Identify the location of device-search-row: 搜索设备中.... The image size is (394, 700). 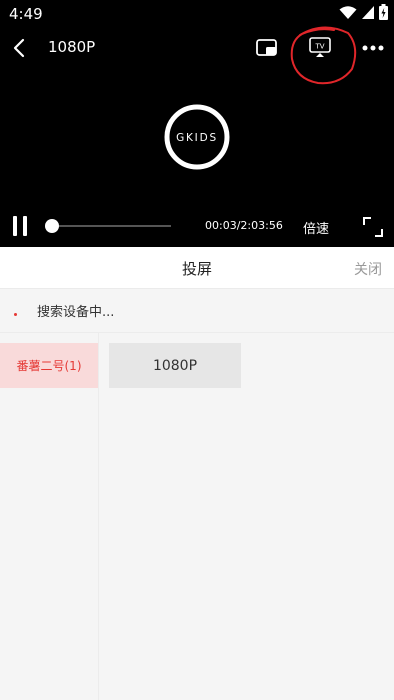
(197, 311).